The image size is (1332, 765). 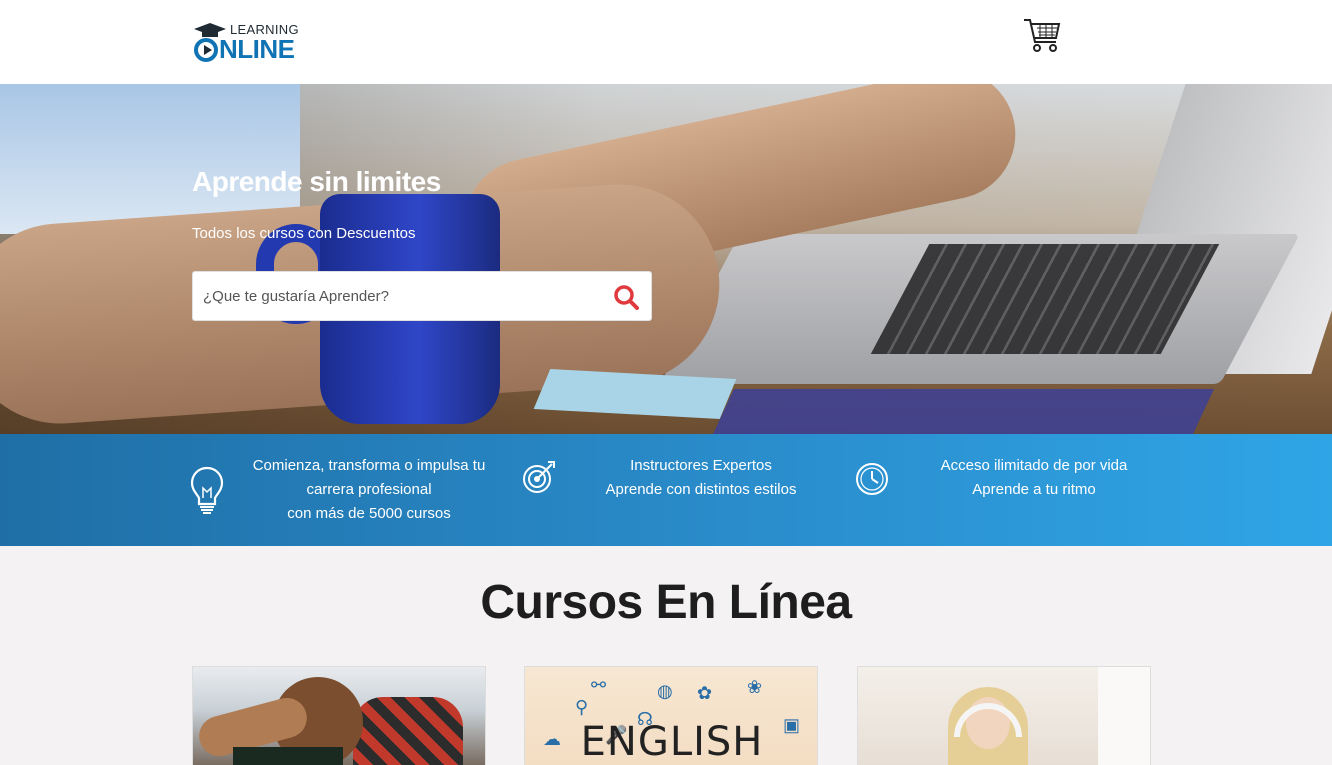 What do you see at coordinates (672, 742) in the screenshot?
I see `card-2-image-text: ENGLISH` at bounding box center [672, 742].